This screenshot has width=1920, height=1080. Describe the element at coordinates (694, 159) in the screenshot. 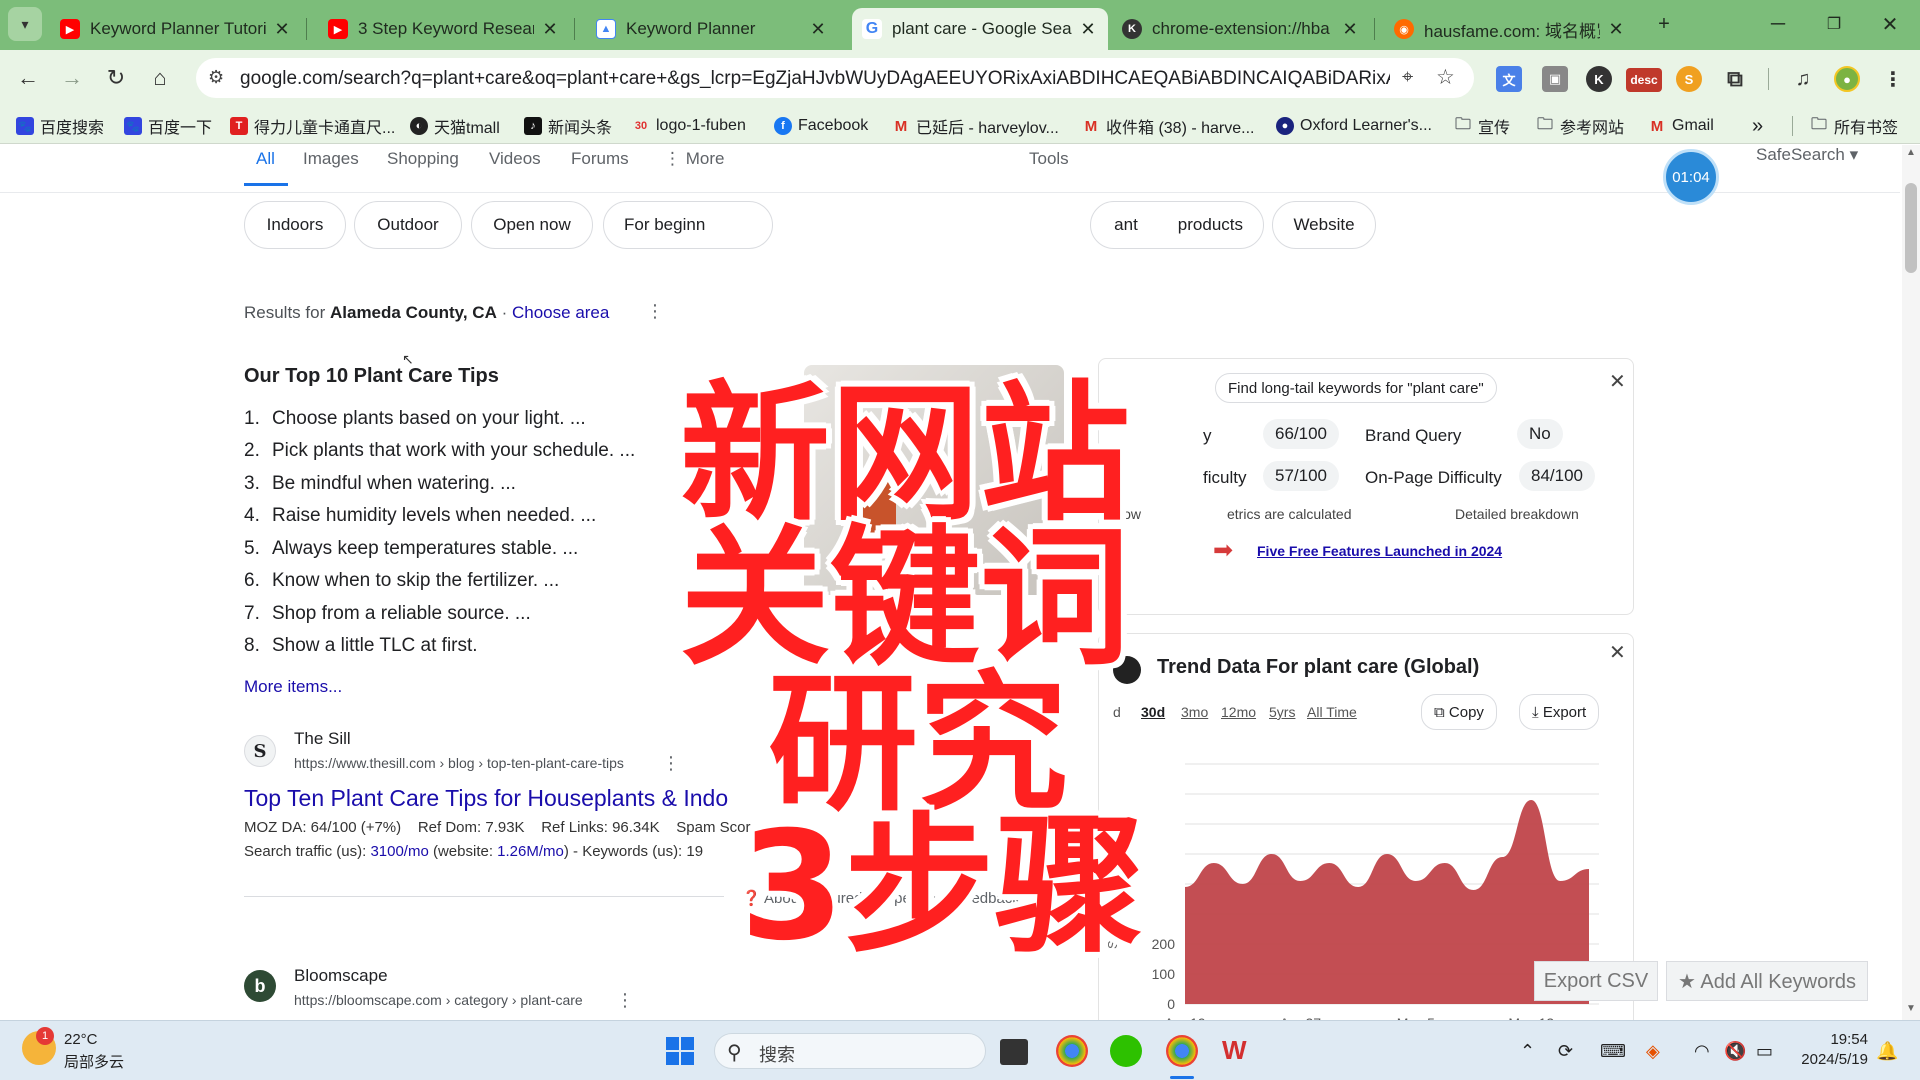

I see `search-tab-more: ⋮ More` at that location.